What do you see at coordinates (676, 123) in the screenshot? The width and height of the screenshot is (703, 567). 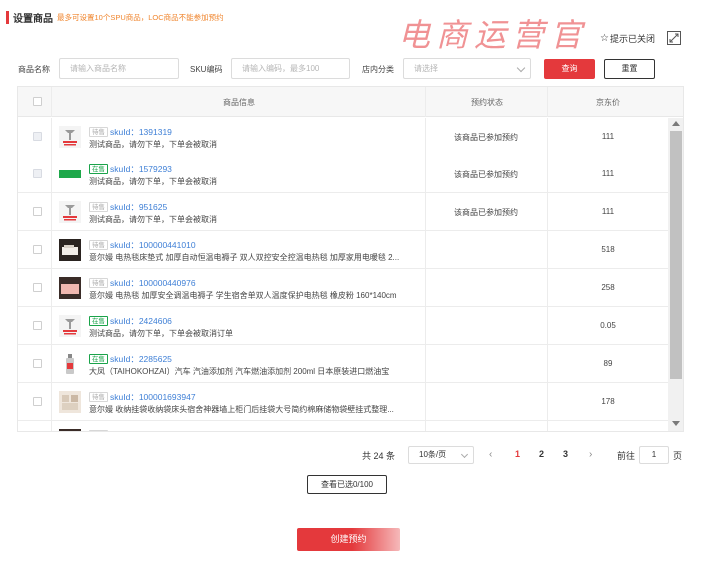 I see `scroll-up-icon` at bounding box center [676, 123].